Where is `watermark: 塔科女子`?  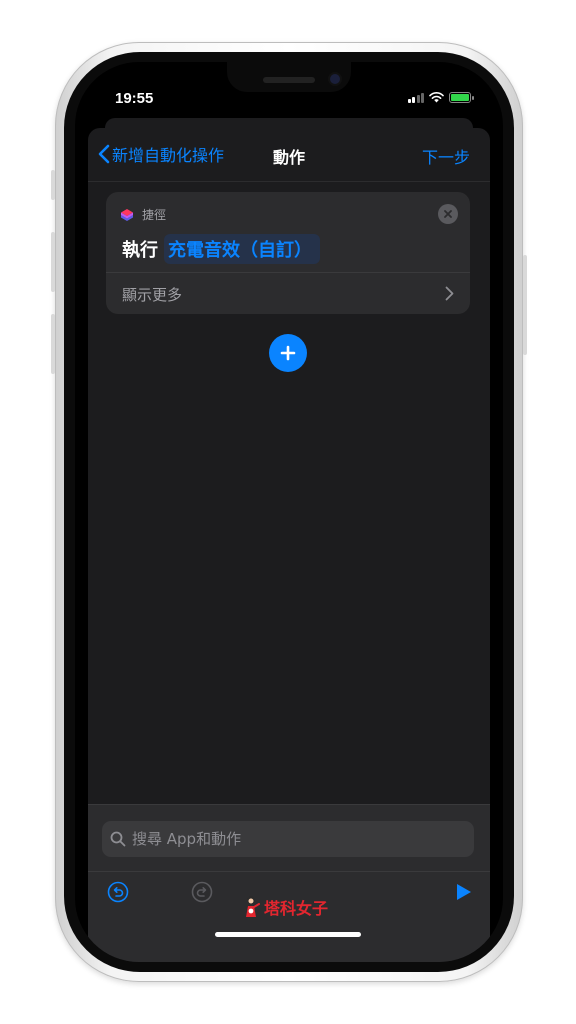 watermark: 塔科女子 is located at coordinates (285, 907).